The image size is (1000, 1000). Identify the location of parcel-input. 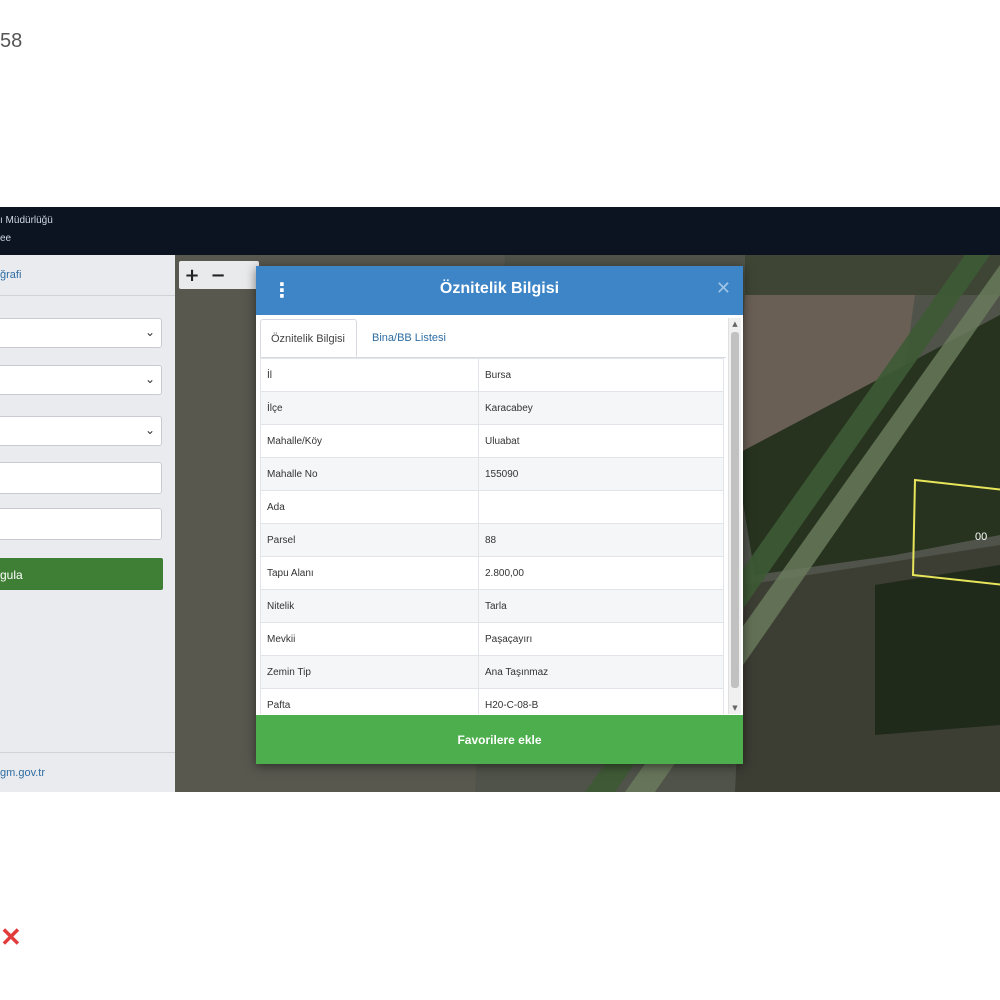
(81, 524).